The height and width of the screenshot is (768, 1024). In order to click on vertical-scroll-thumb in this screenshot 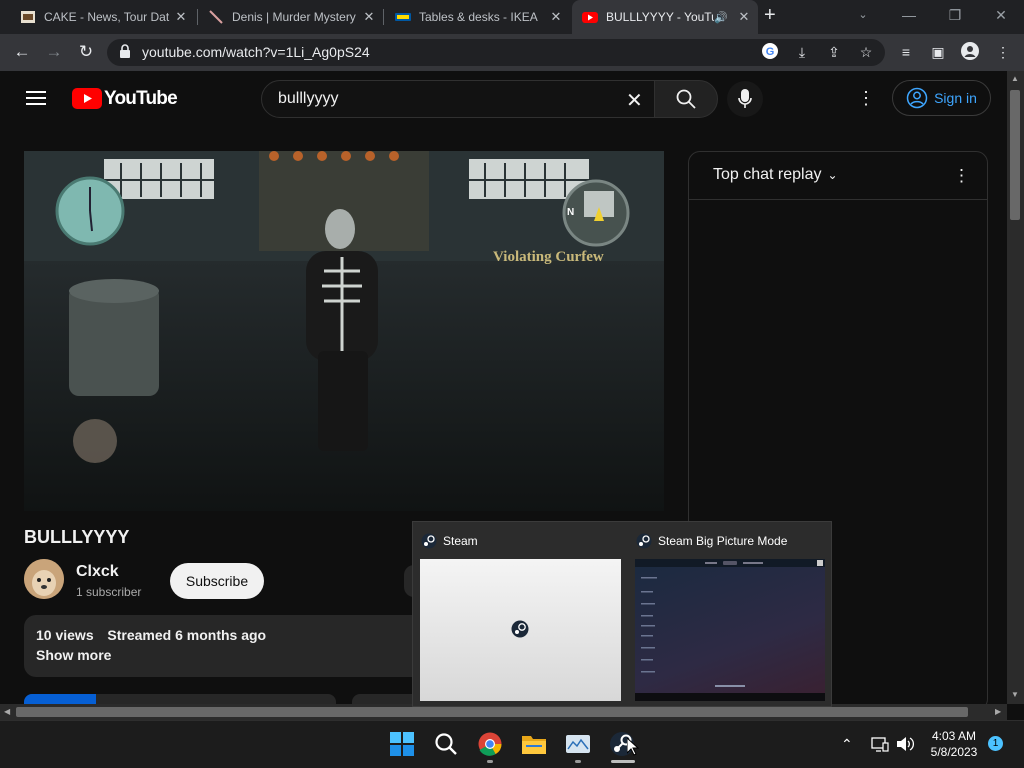, I will do `click(1015, 155)`.